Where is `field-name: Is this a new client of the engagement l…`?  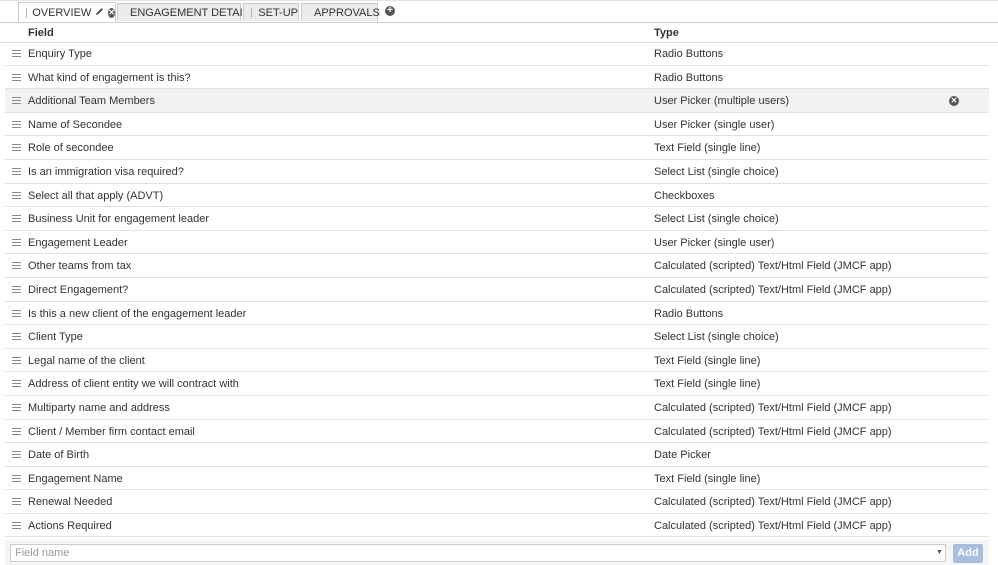 field-name: Is this a new client of the engagement l… is located at coordinates (137, 313).